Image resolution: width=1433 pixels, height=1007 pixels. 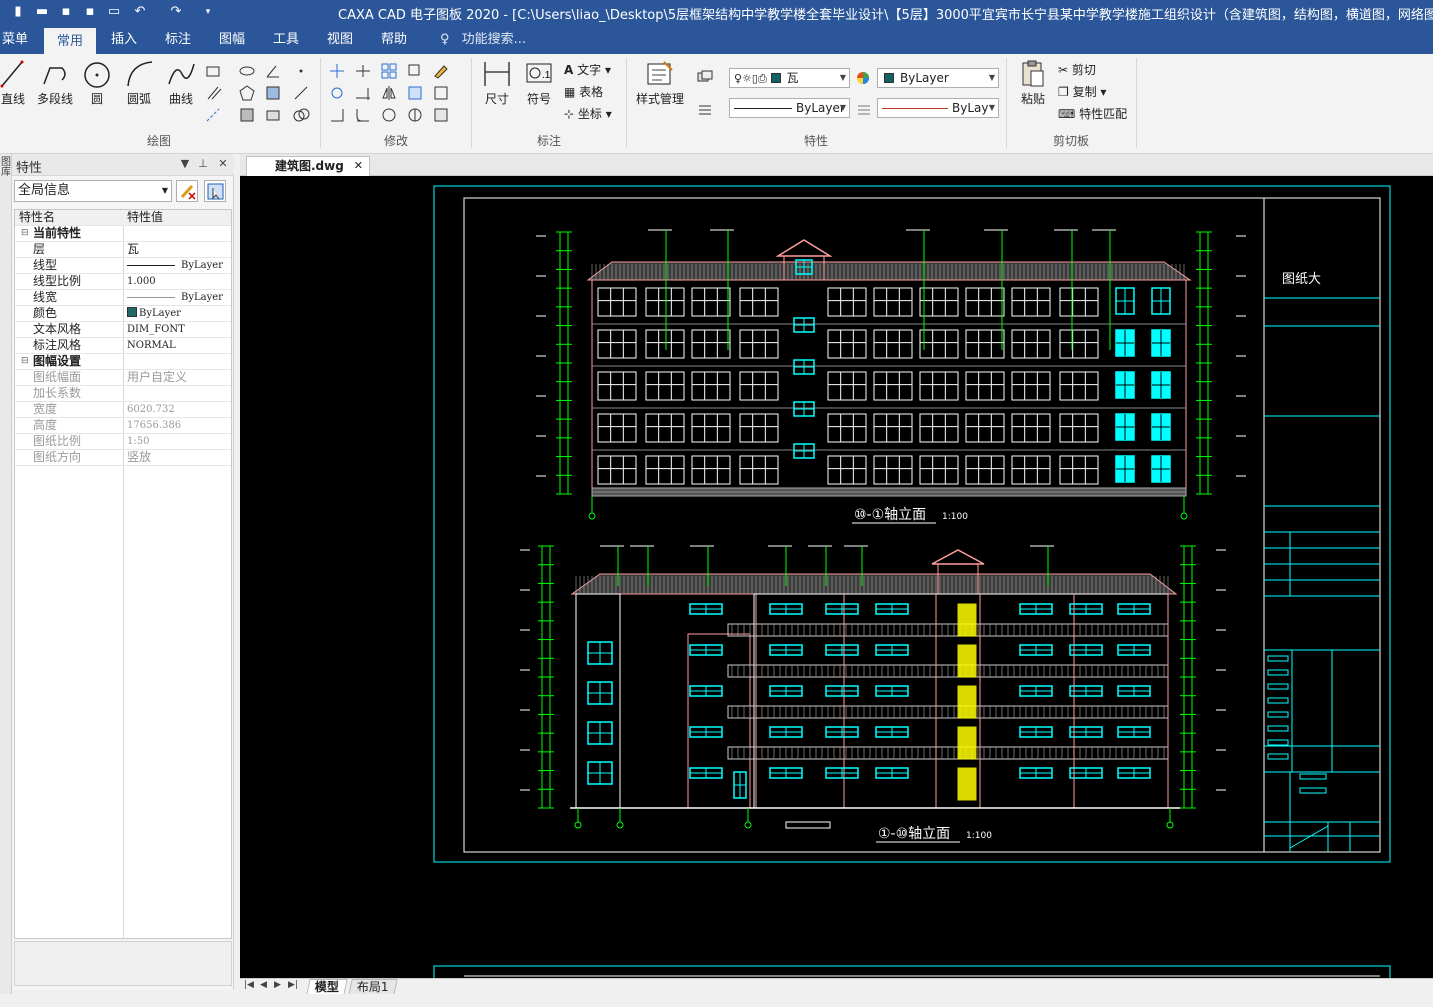 I want to click on tab-annotate: 标注, so click(x=178, y=41).